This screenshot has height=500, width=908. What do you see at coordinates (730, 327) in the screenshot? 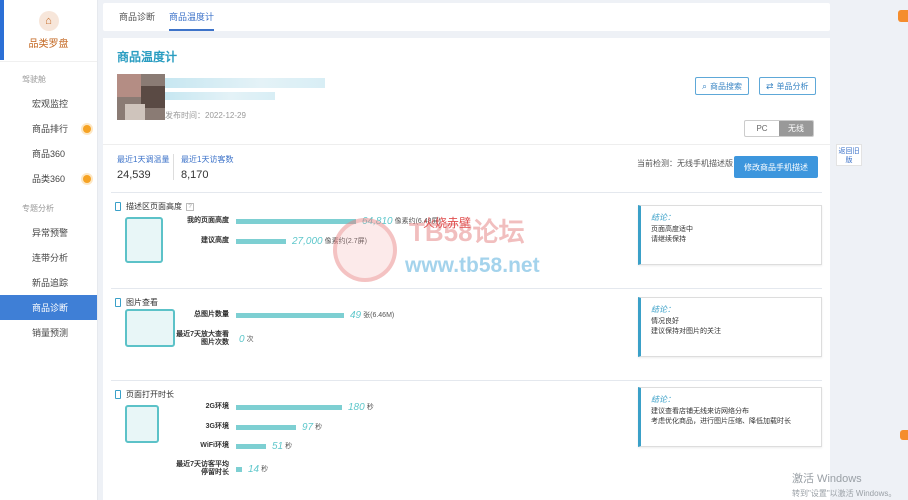
I see `conclusion-box: 结论： 情况良好 建议保持对图片的关注` at bounding box center [730, 327].